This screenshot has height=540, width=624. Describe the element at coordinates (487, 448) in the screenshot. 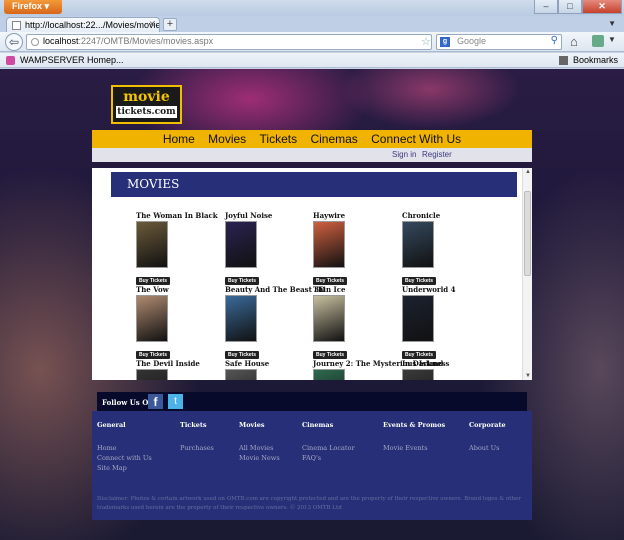

I see `footer-link-about-us: About Us` at that location.